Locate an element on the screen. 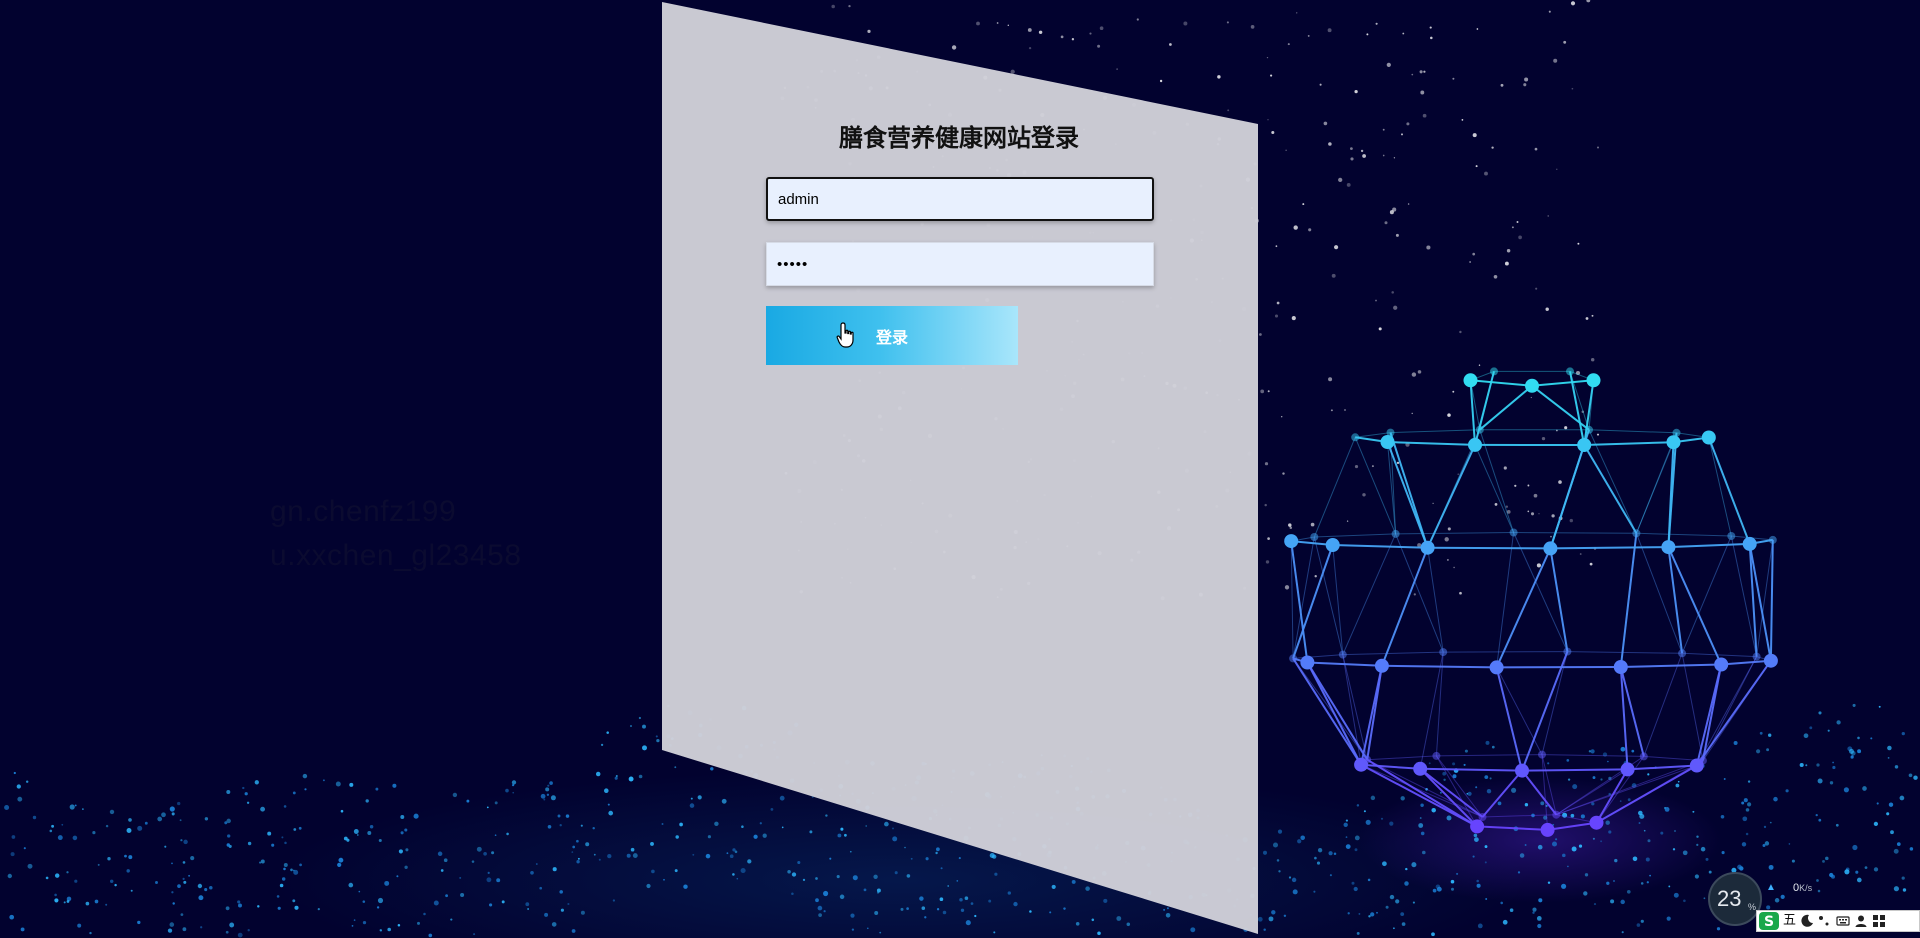  svg-text: S is located at coordinates (1769, 922).